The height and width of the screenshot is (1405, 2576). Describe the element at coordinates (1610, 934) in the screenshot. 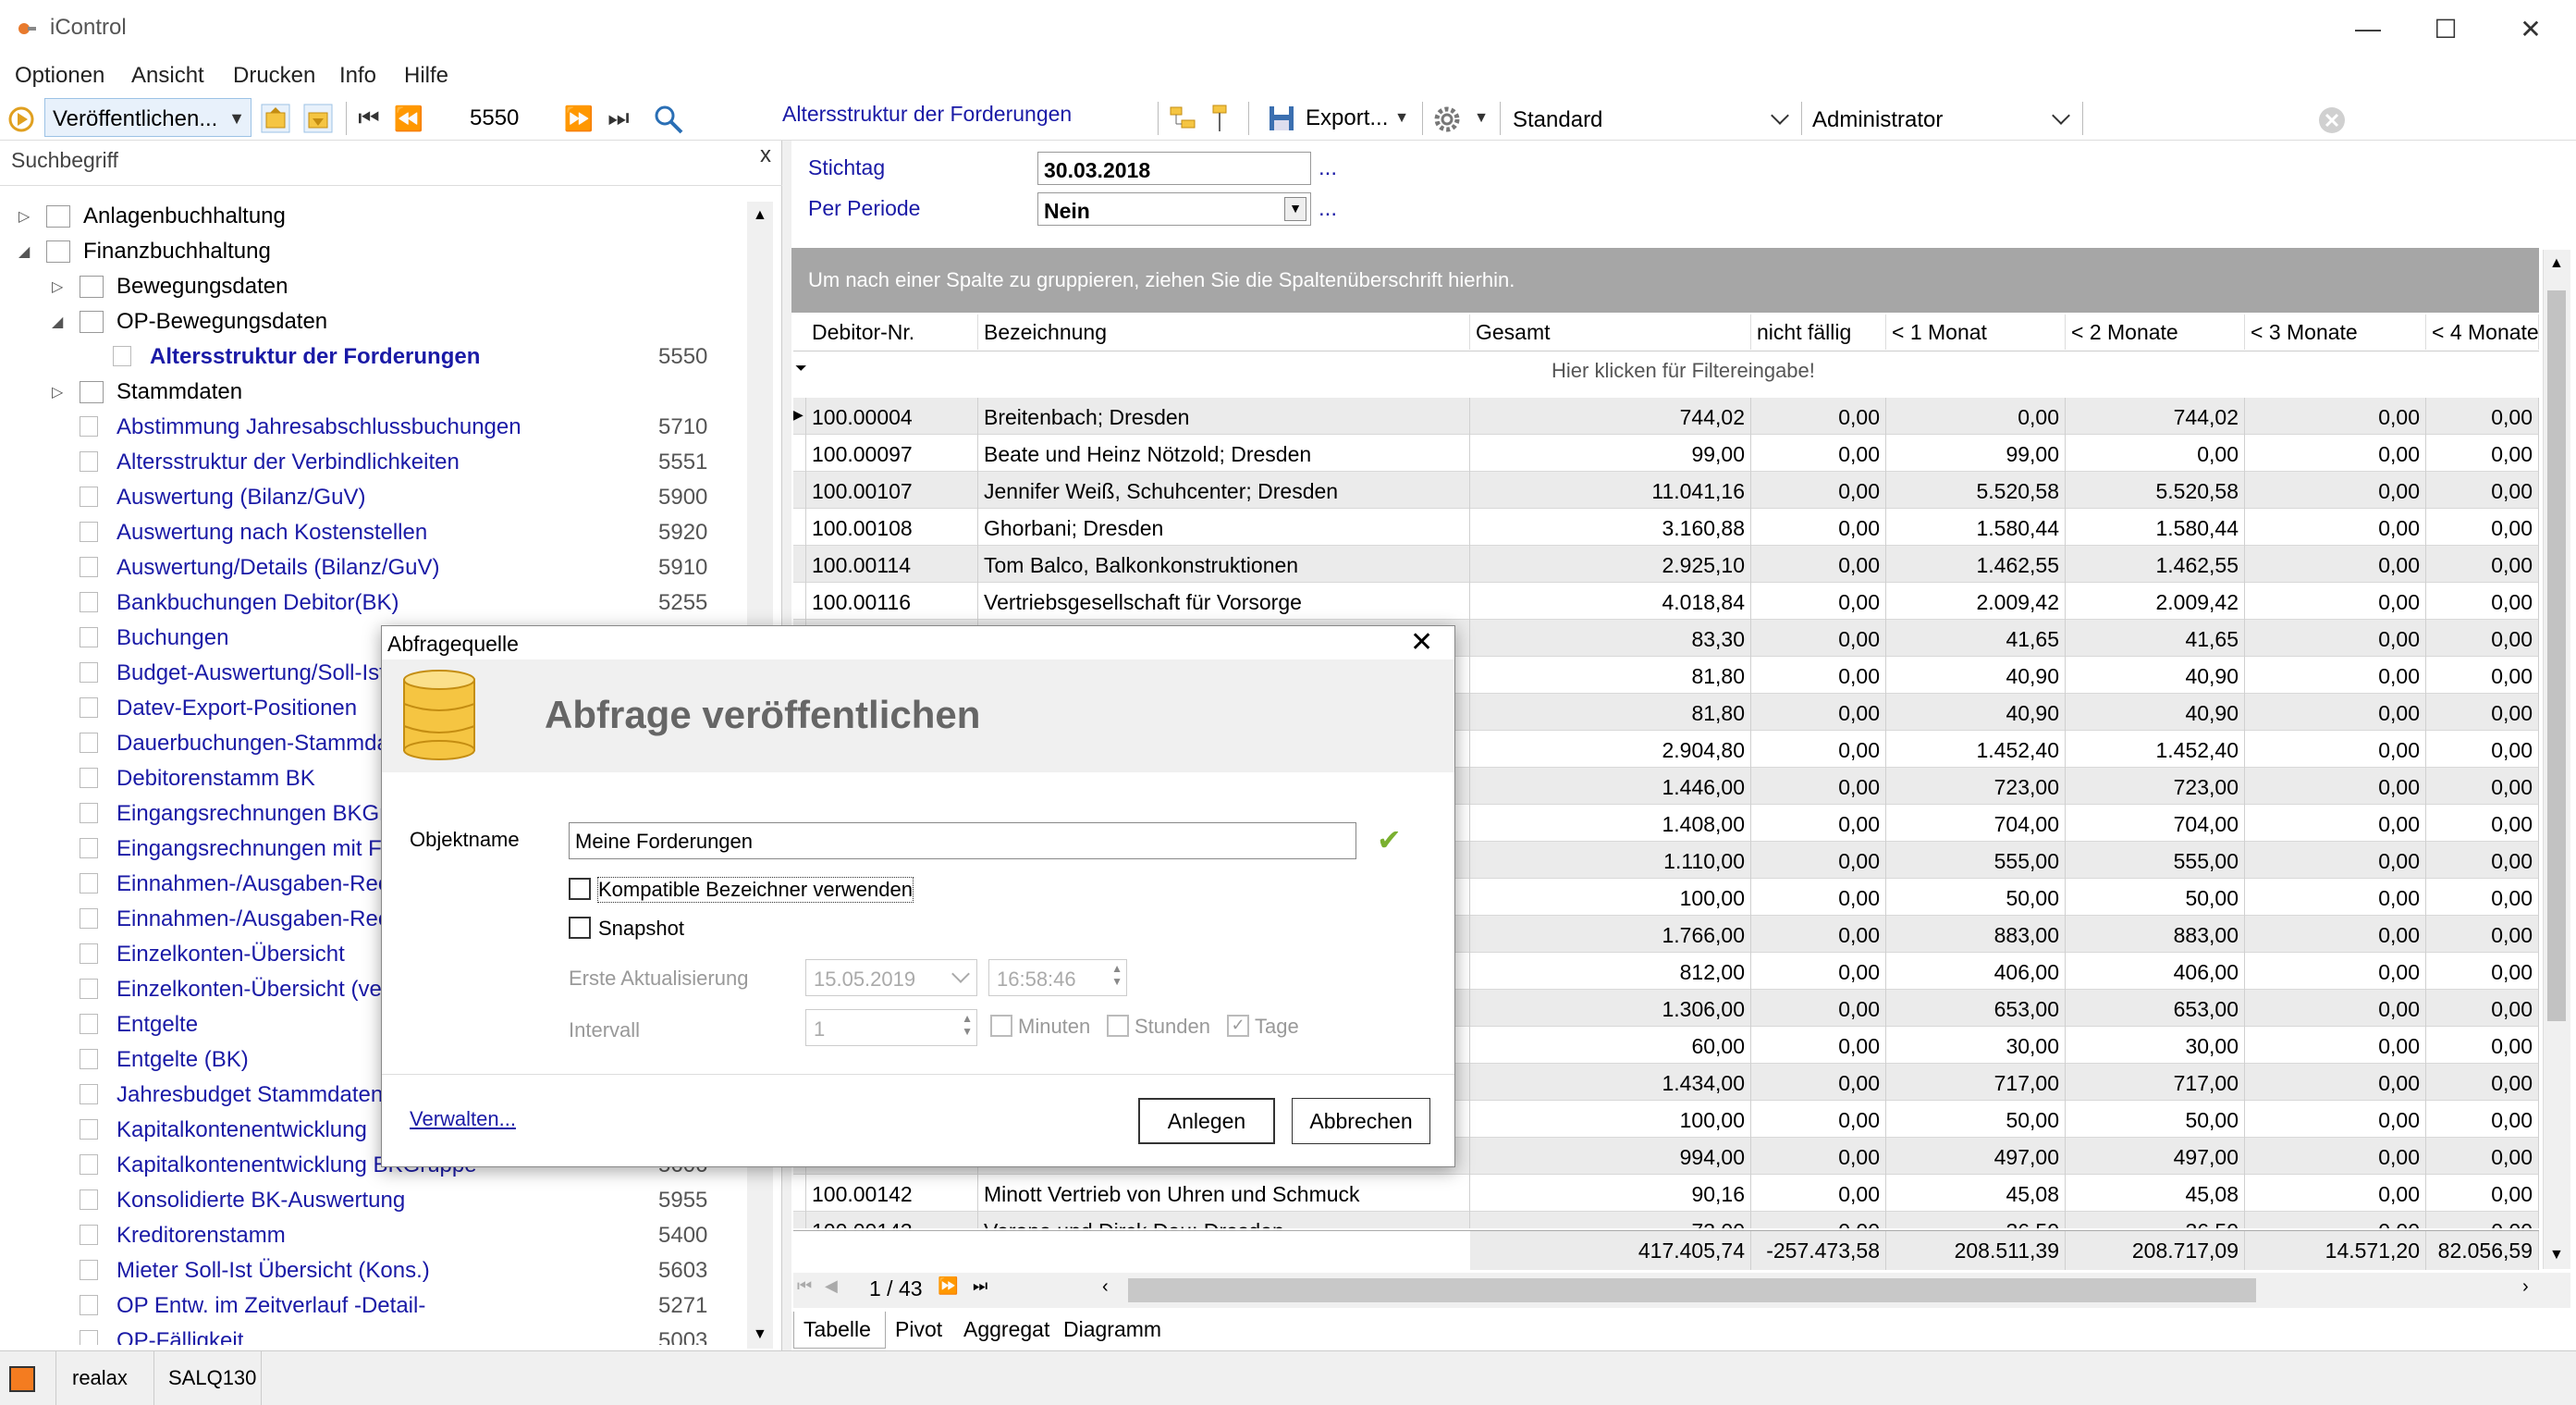

I see `table-cell: 1.766,00` at that location.